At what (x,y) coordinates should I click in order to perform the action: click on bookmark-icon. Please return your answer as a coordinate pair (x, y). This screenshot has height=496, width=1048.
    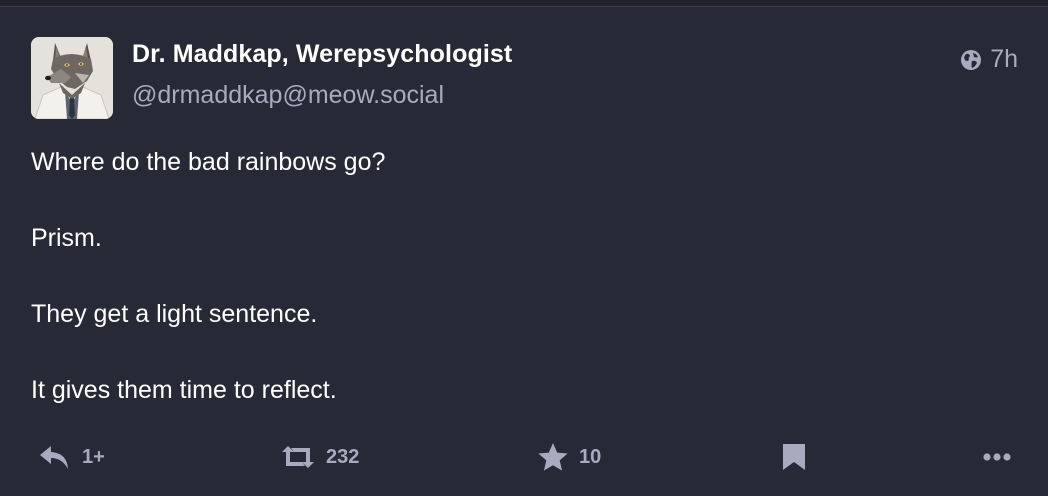
    Looking at the image, I should click on (794, 457).